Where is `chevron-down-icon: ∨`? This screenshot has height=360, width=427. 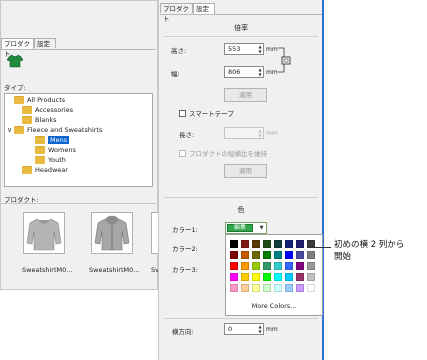
chevron-down-icon: ∨ is located at coordinates (10, 130).